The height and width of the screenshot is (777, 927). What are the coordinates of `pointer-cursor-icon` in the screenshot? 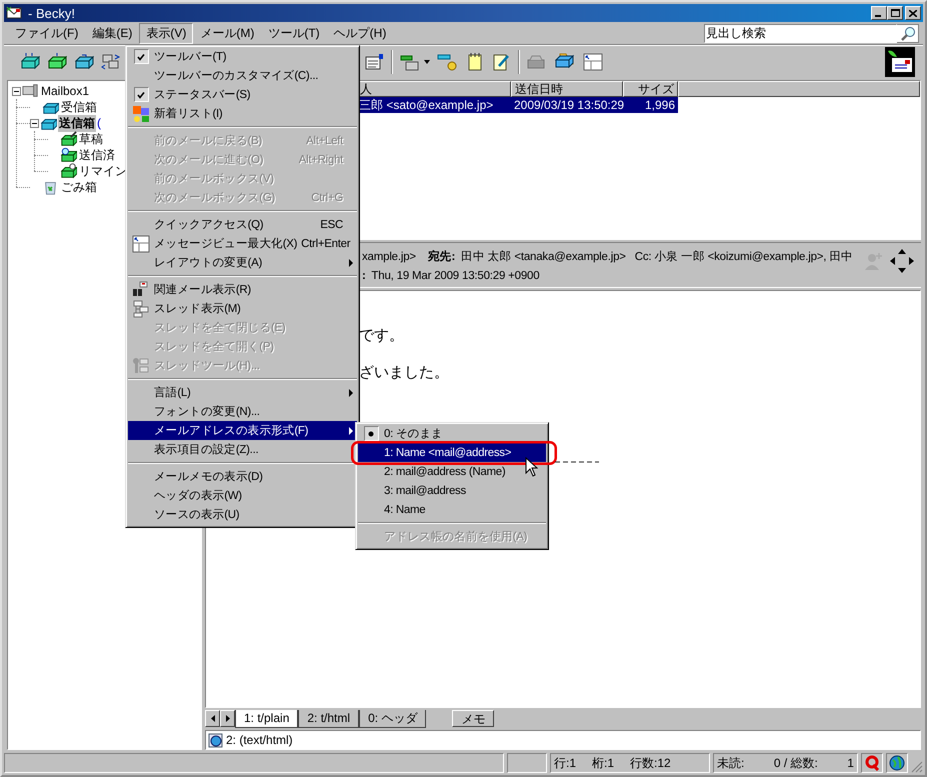 It's located at (531, 467).